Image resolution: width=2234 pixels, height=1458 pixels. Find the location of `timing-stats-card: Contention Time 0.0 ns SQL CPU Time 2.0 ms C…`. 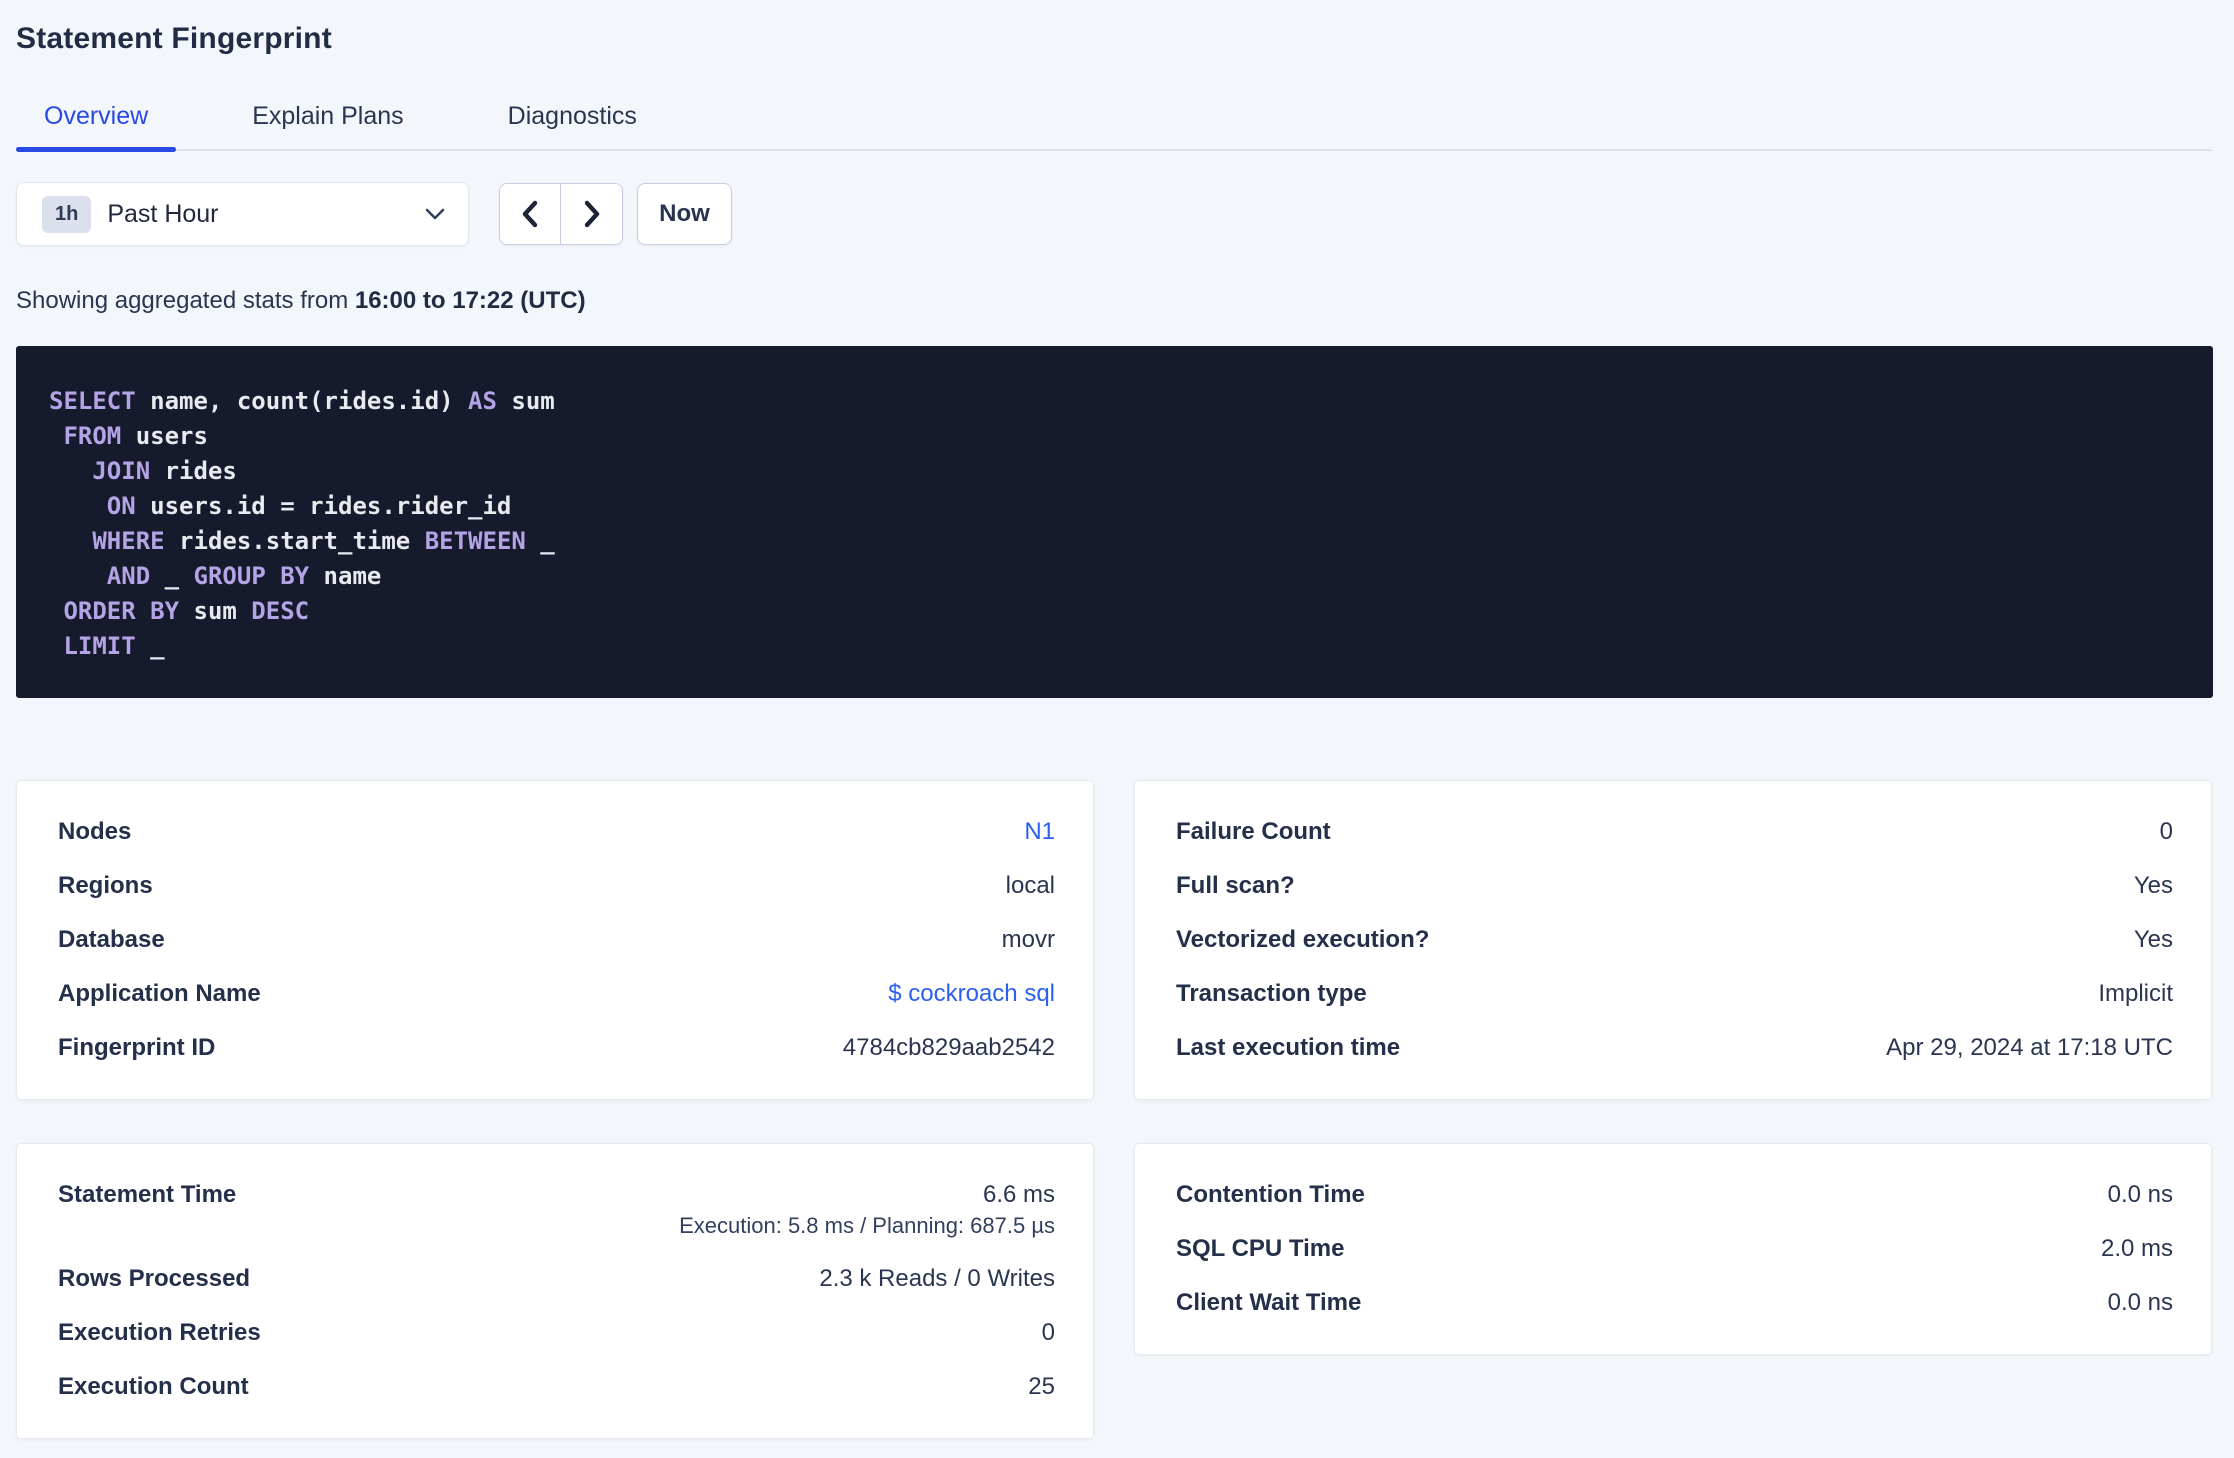

timing-stats-card: Contention Time 0.0 ns SQL CPU Time 2.0 ms C… is located at coordinates (1673, 1249).